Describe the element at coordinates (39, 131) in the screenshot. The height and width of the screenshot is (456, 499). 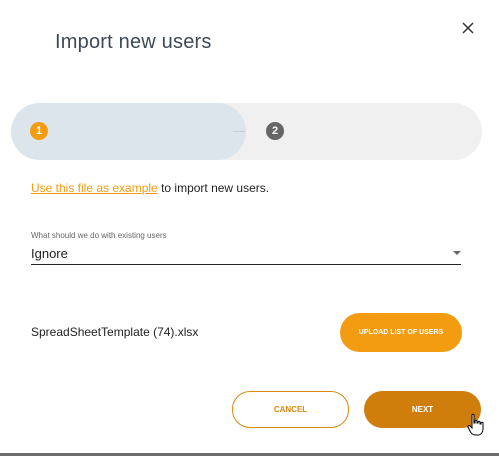
I see `step-1-badge: 1` at that location.